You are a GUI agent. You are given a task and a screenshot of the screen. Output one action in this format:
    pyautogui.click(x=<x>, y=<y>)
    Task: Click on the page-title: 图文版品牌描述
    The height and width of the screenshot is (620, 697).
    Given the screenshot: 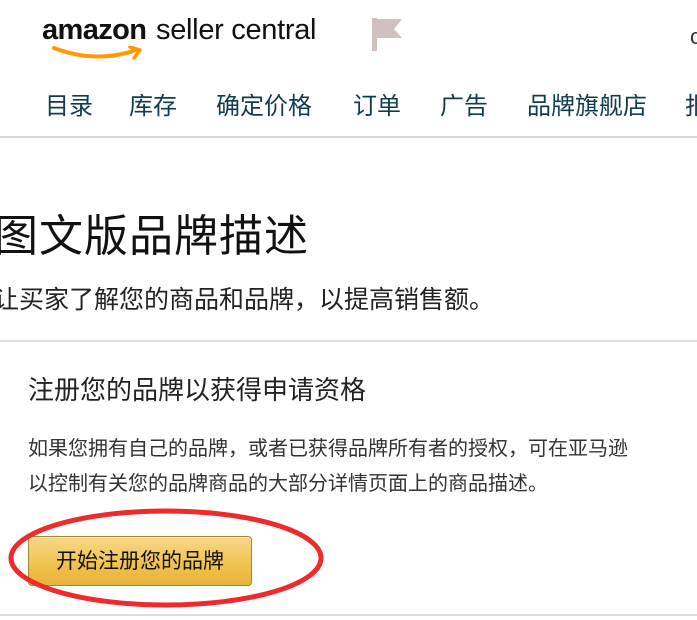 What is the action you would take?
    pyautogui.click(x=154, y=236)
    